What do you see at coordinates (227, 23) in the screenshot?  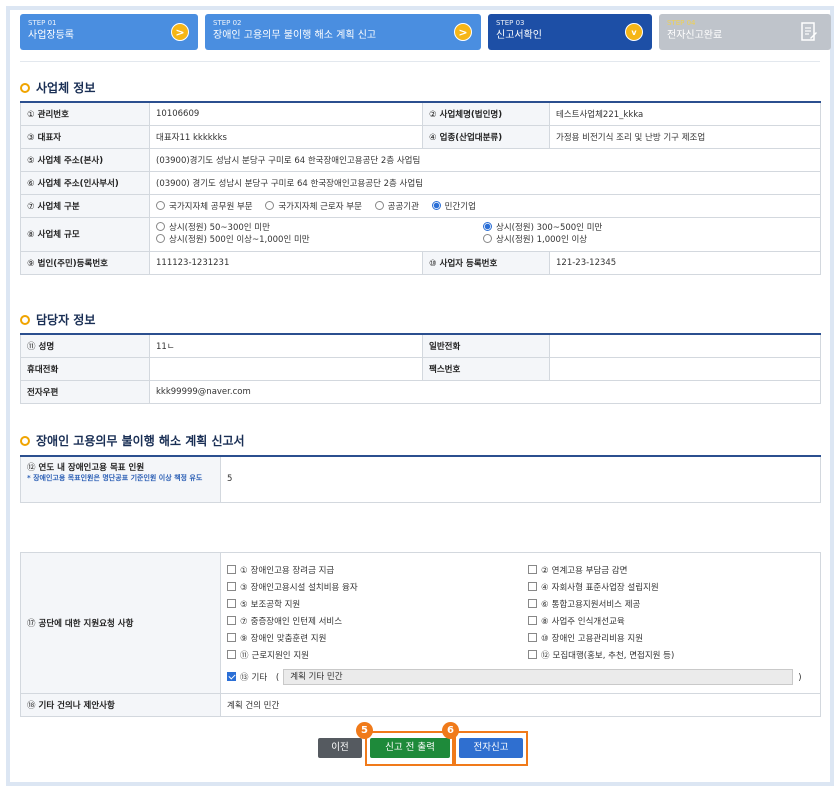 I see `step-number: STEP 02` at bounding box center [227, 23].